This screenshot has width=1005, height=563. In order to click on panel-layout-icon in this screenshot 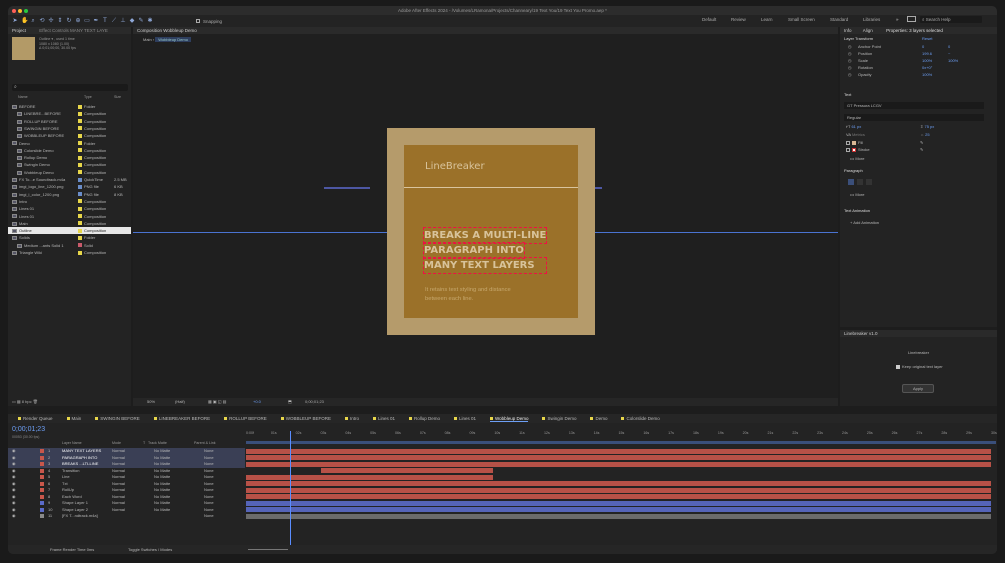, I will do `click(911, 19)`.